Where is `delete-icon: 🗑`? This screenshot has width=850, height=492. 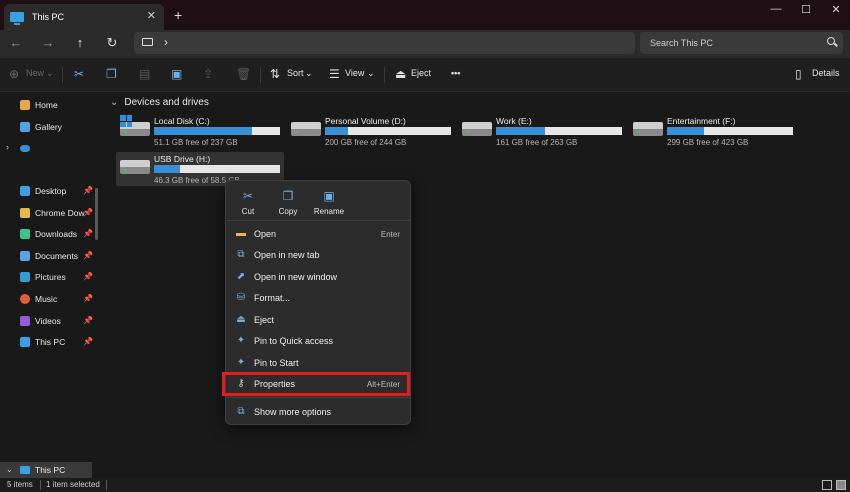 delete-icon: 🗑 is located at coordinates (243, 74).